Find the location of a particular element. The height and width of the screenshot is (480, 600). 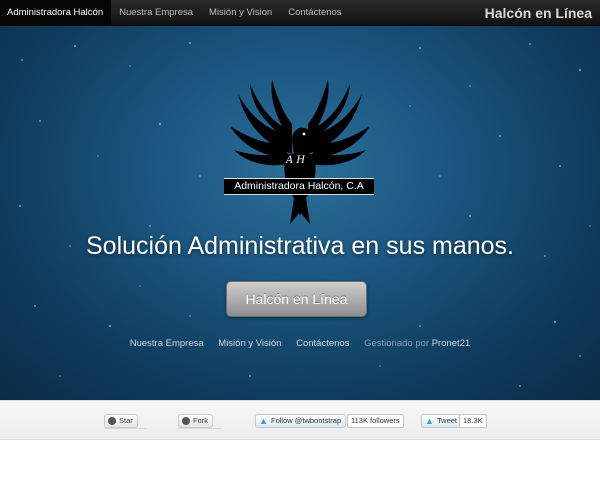

fork-label: Fork is located at coordinates (200, 420).